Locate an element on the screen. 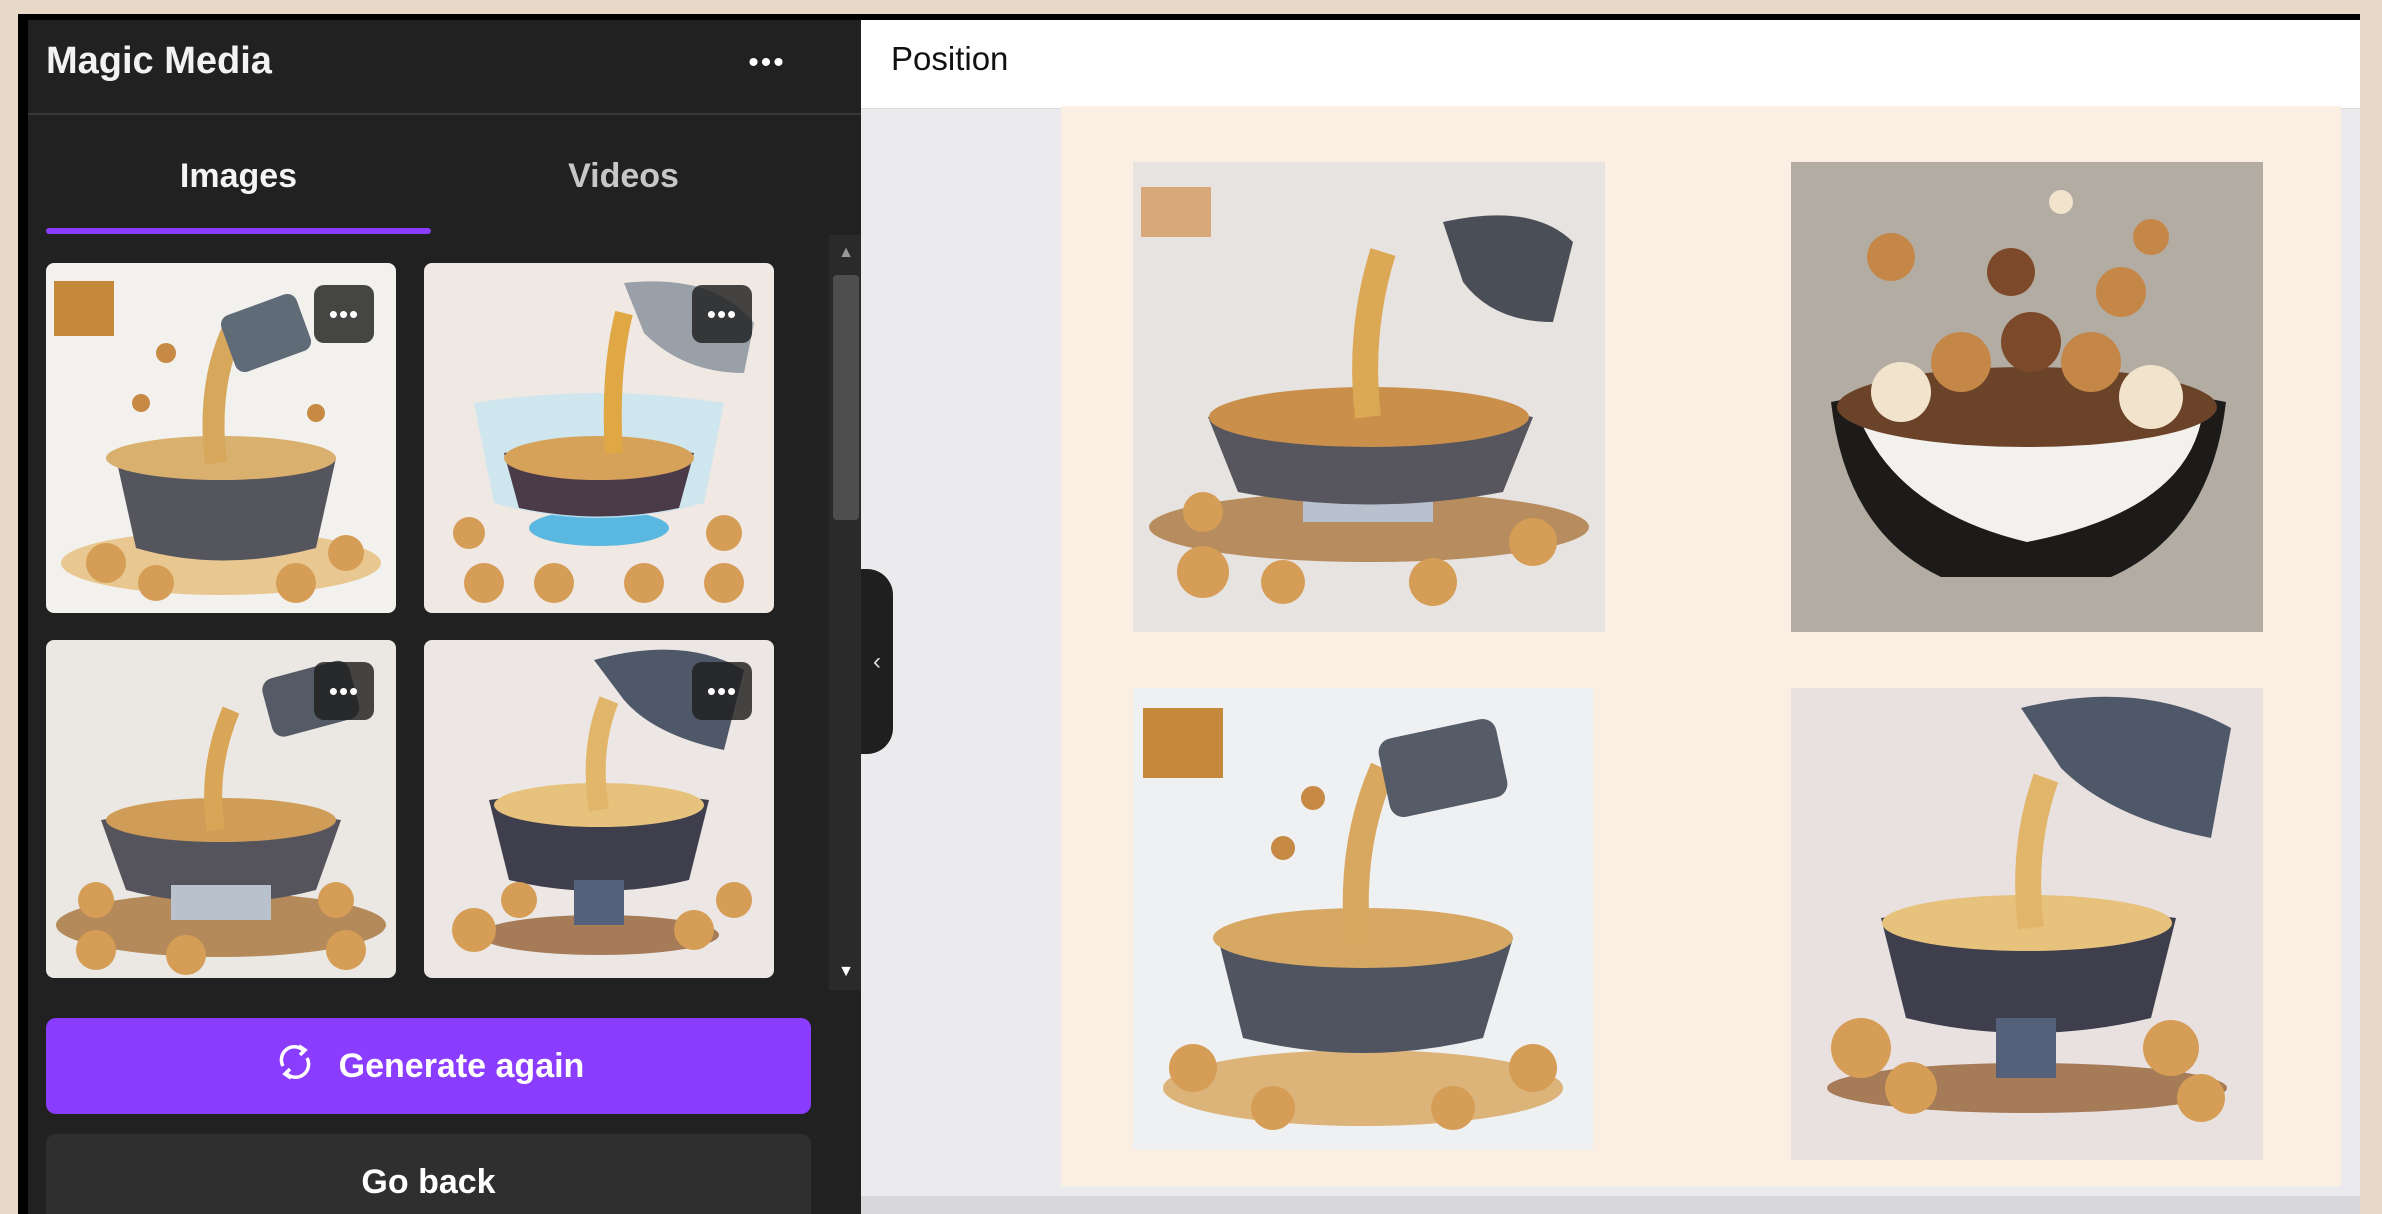  media-tabs: Images Videos is located at coordinates (431, 178).